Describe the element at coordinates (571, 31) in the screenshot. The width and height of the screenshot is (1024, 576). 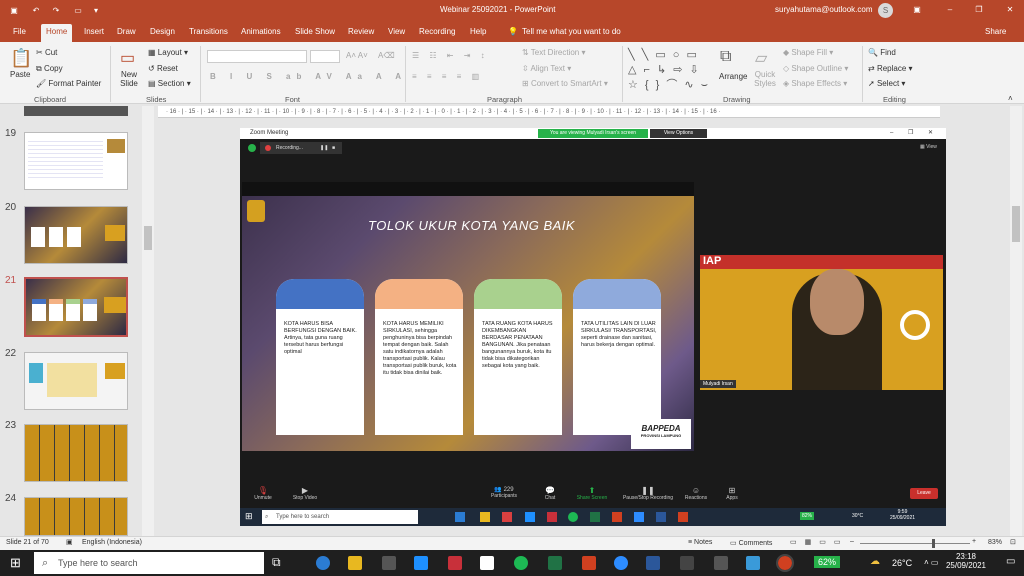
I see `tell-me-box: Tell me what you want to do` at that location.